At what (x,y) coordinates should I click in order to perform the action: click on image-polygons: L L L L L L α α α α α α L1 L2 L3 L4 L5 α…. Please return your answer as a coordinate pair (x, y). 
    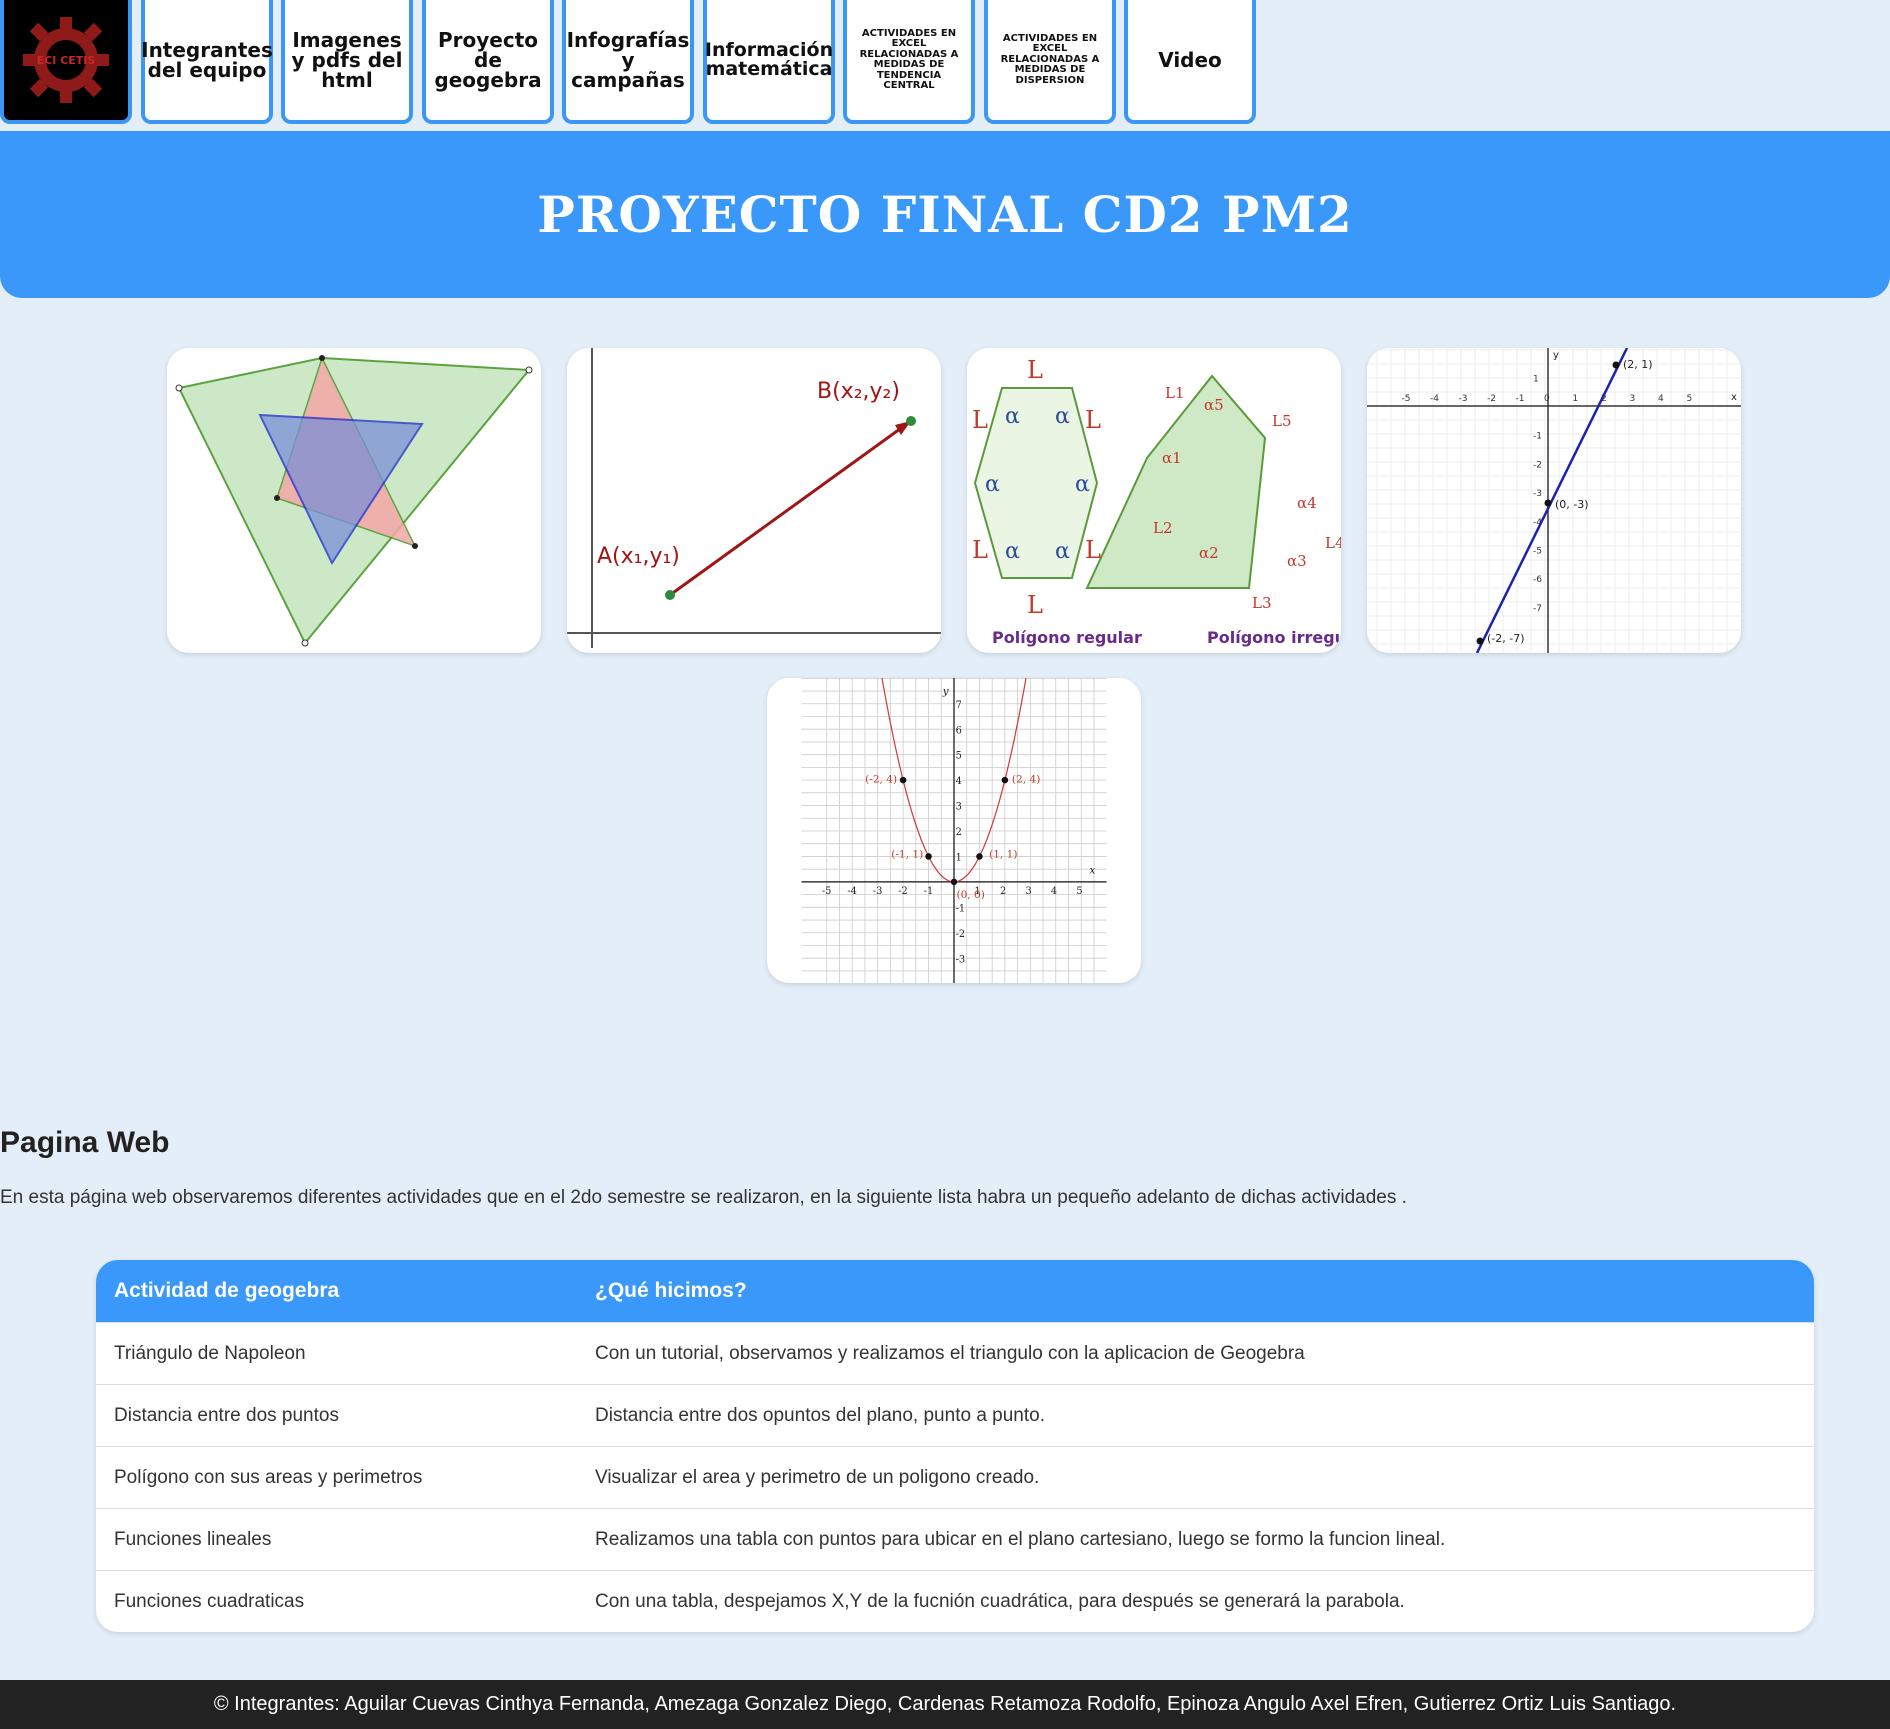
    Looking at the image, I should click on (1154, 500).